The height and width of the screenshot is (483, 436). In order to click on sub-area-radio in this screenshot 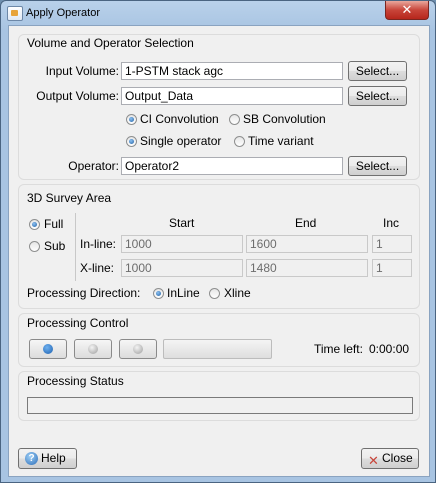, I will do `click(34, 246)`.